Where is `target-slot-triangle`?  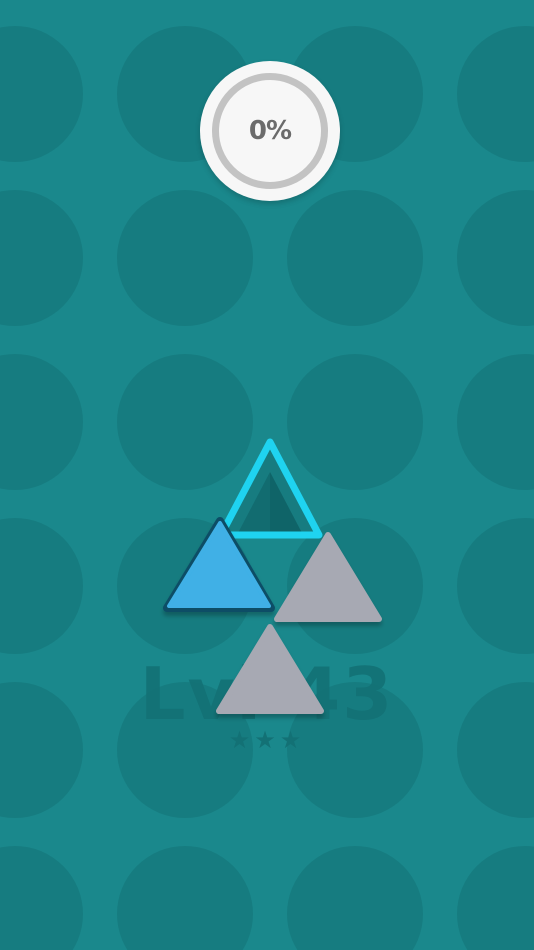 target-slot-triangle is located at coordinates (270, 488).